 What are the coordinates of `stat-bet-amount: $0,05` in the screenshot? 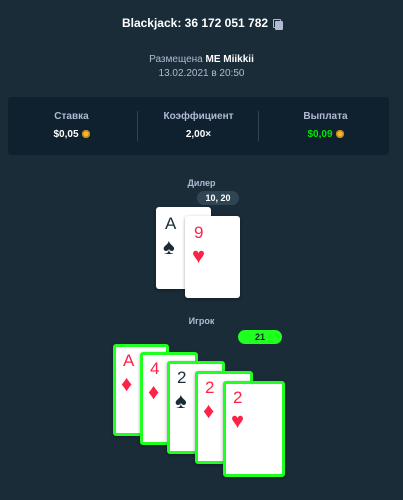 It's located at (66, 134).